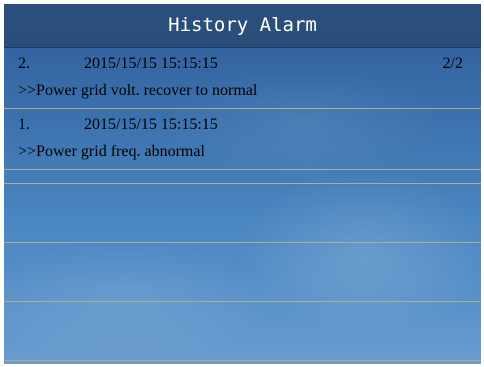 The height and width of the screenshot is (367, 484). What do you see at coordinates (24, 63) in the screenshot?
I see `alarm-index: 2.` at bounding box center [24, 63].